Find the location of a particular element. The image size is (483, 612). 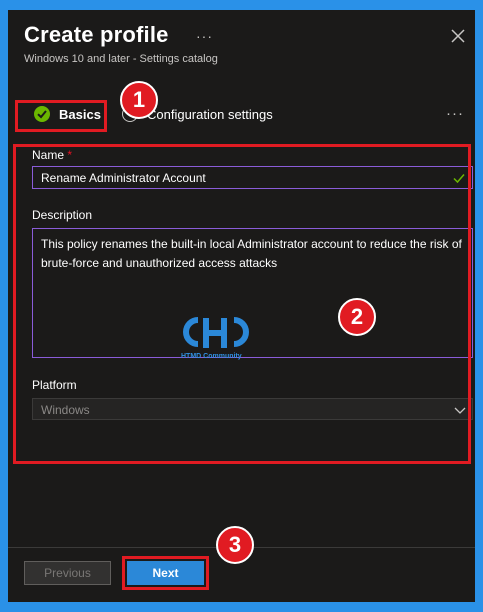

step-marker-1: 1 is located at coordinates (139, 100).